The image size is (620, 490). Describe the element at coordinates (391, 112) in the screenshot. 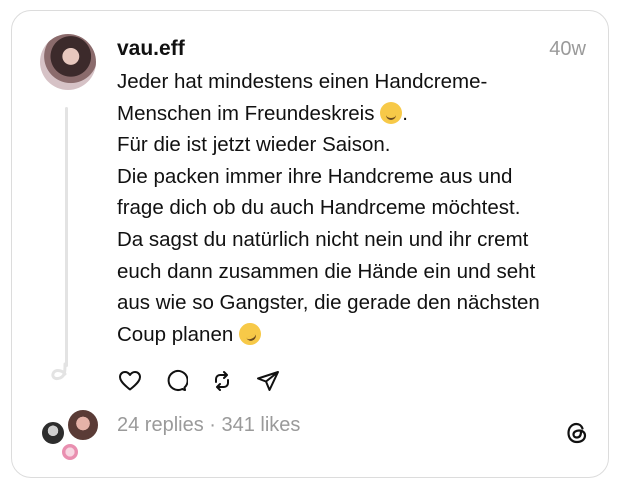

I see `relieved-face-emoji` at that location.